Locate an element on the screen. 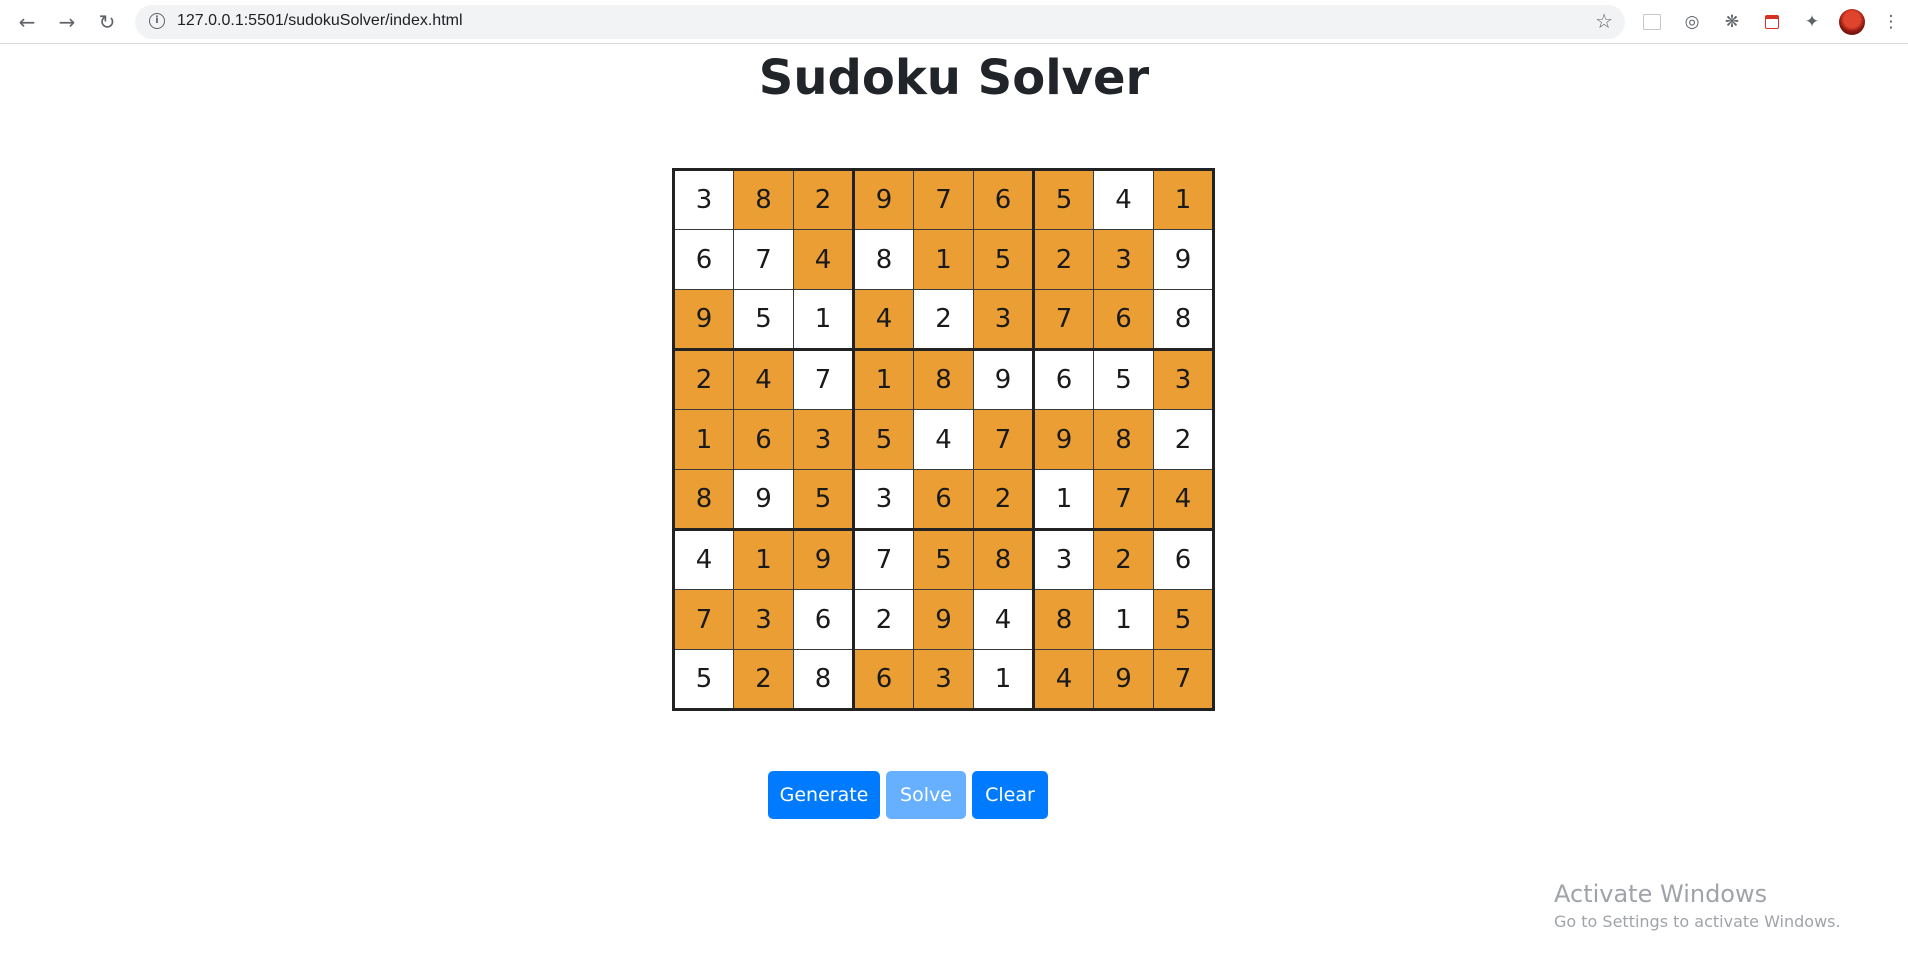 The height and width of the screenshot is (959, 1908). extension-bug-icon: ❋ is located at coordinates (1732, 22).